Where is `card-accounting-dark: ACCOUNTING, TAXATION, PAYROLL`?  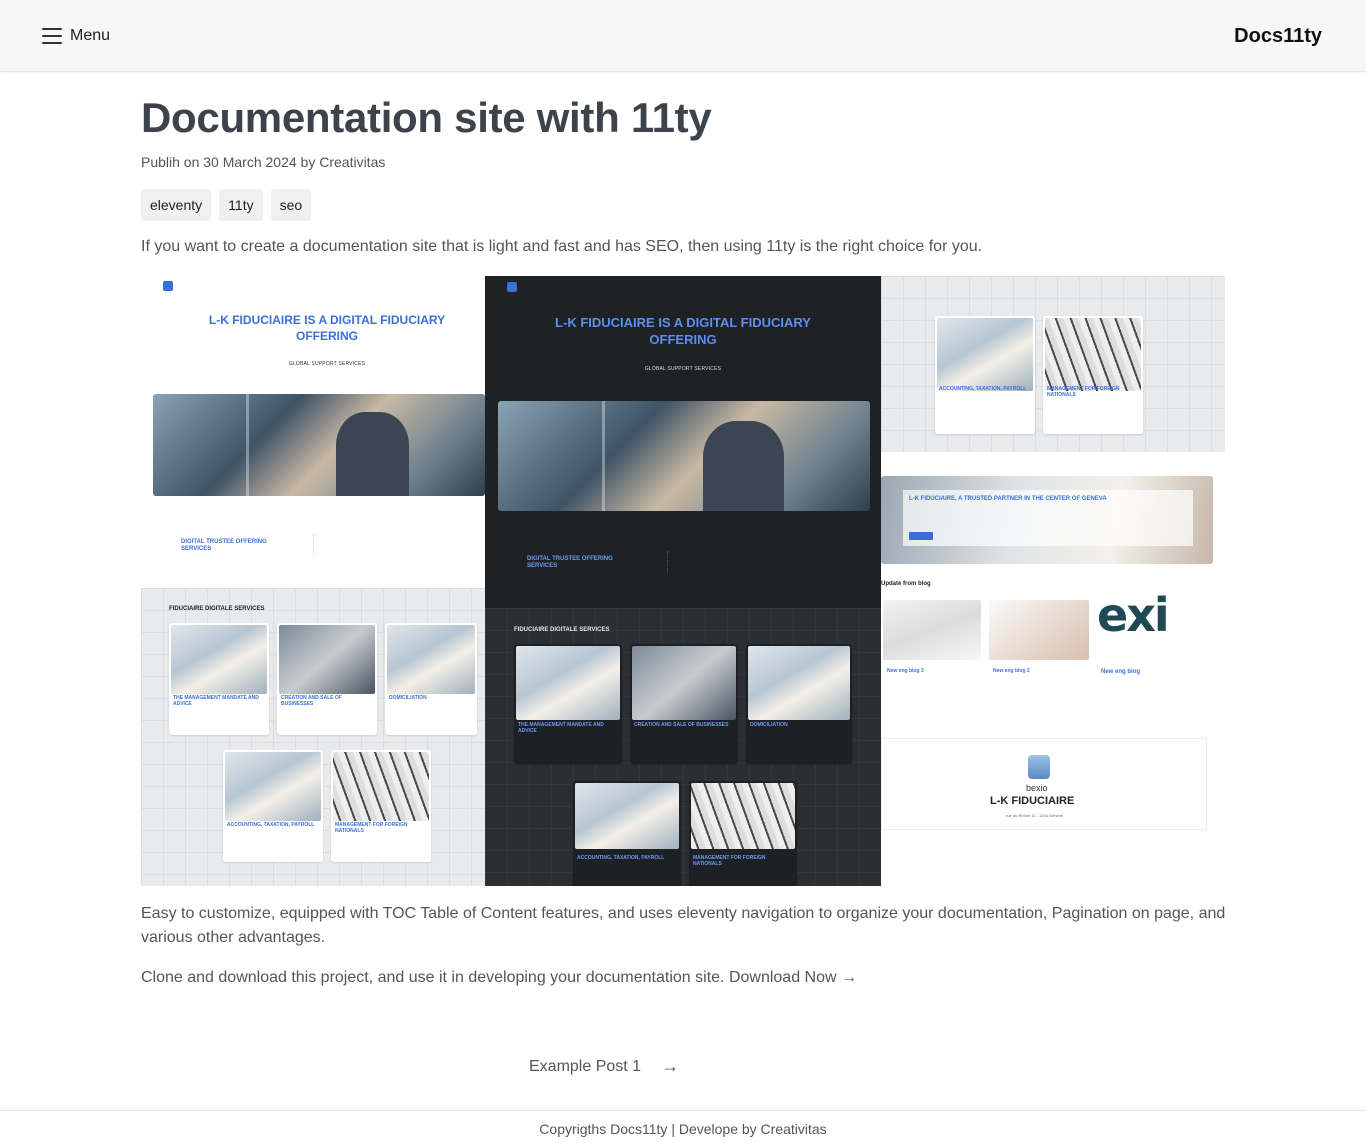
card-accounting-dark: ACCOUNTING, TAXATION, PAYROLL is located at coordinates (627, 833).